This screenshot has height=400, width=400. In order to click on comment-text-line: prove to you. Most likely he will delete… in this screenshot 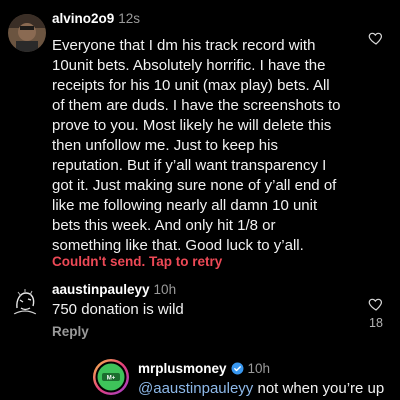, I will do `click(192, 125)`.